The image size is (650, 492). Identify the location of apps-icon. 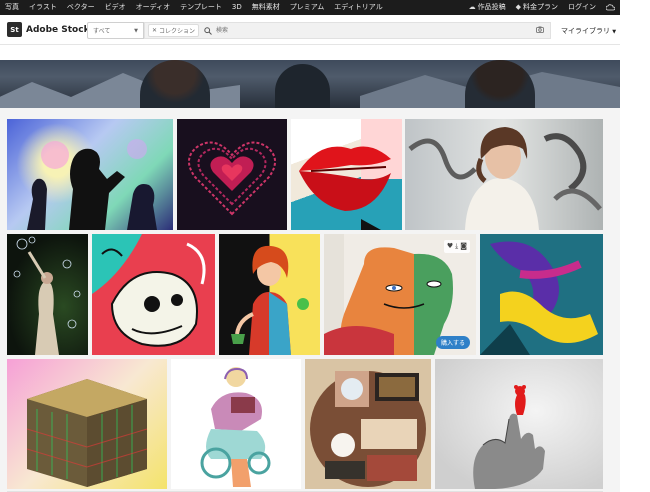
(610, 7).